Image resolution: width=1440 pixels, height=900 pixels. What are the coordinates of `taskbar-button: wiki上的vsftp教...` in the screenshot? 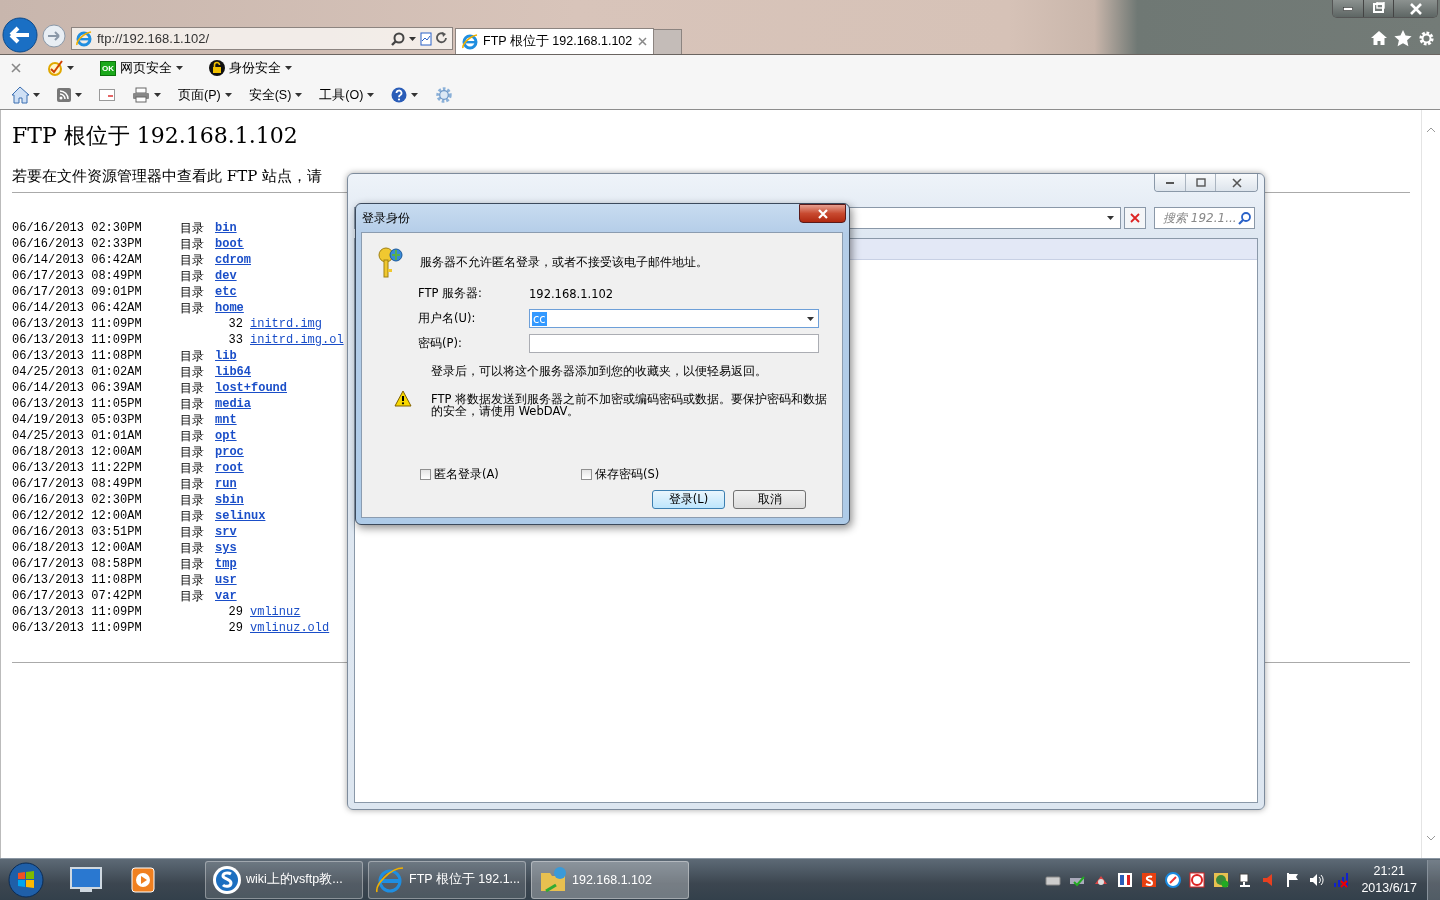 It's located at (284, 879).